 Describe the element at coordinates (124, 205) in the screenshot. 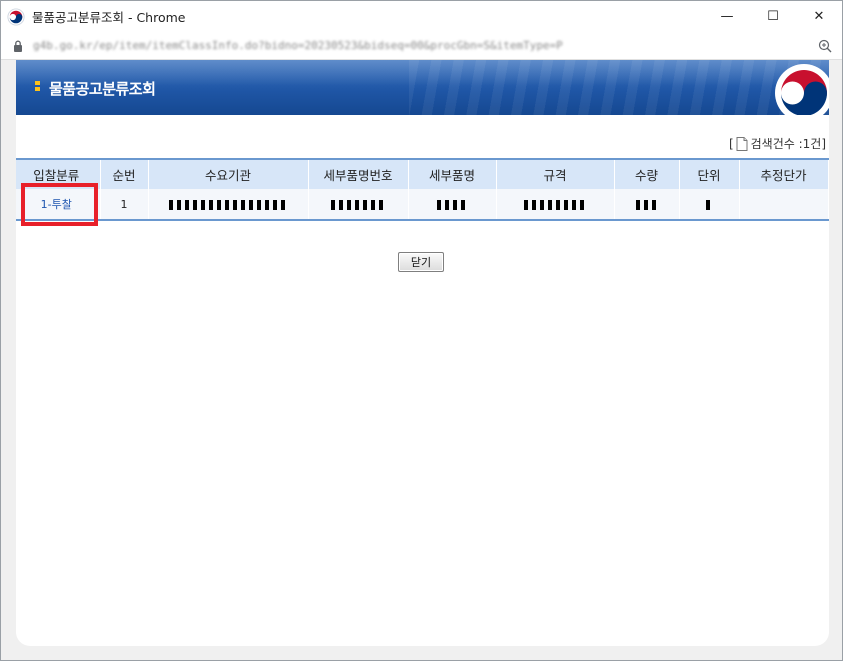

I see `cell-seq: 1` at that location.